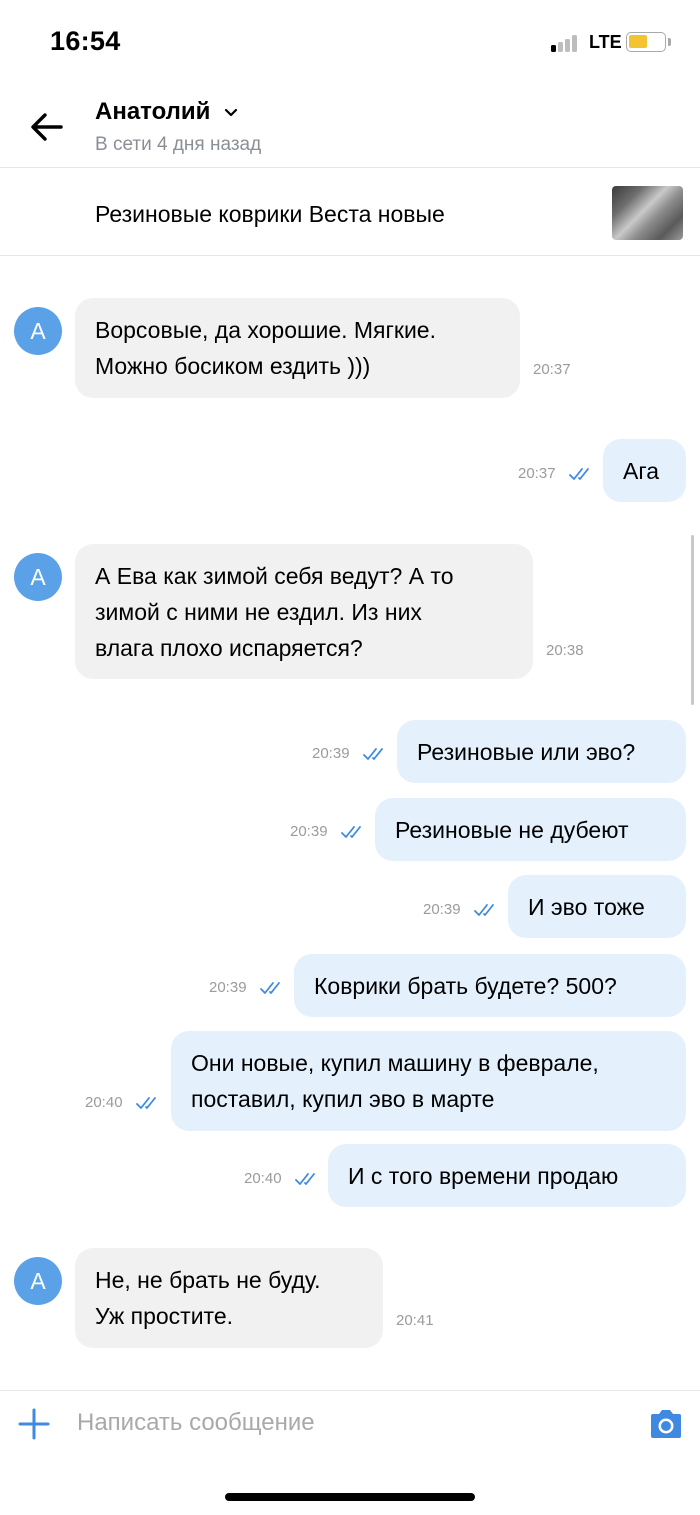  I want to click on message-composer, so click(350, 1426).